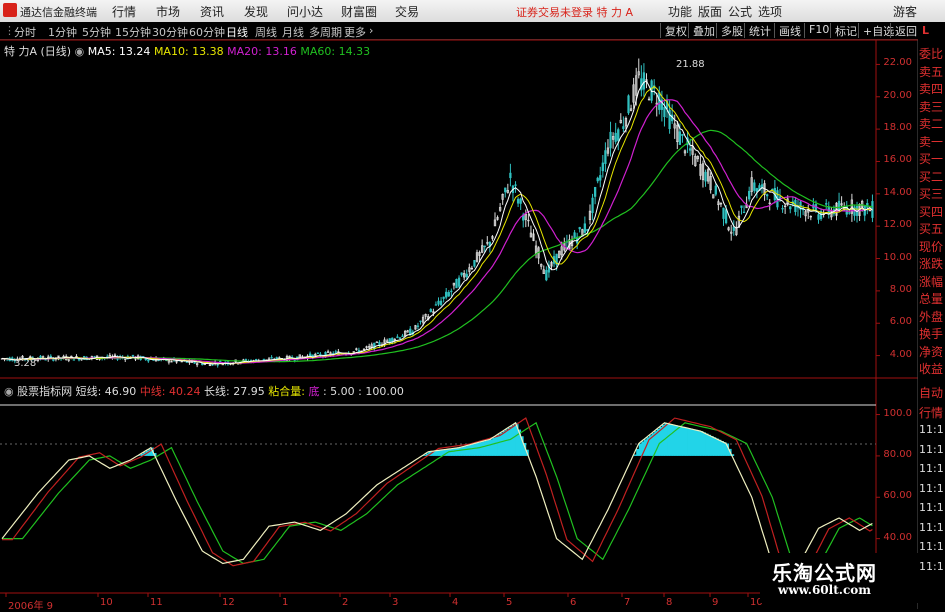 This screenshot has height=612, width=945. What do you see at coordinates (931, 263) in the screenshot?
I see `side-panel-item: 涨跌` at bounding box center [931, 263].